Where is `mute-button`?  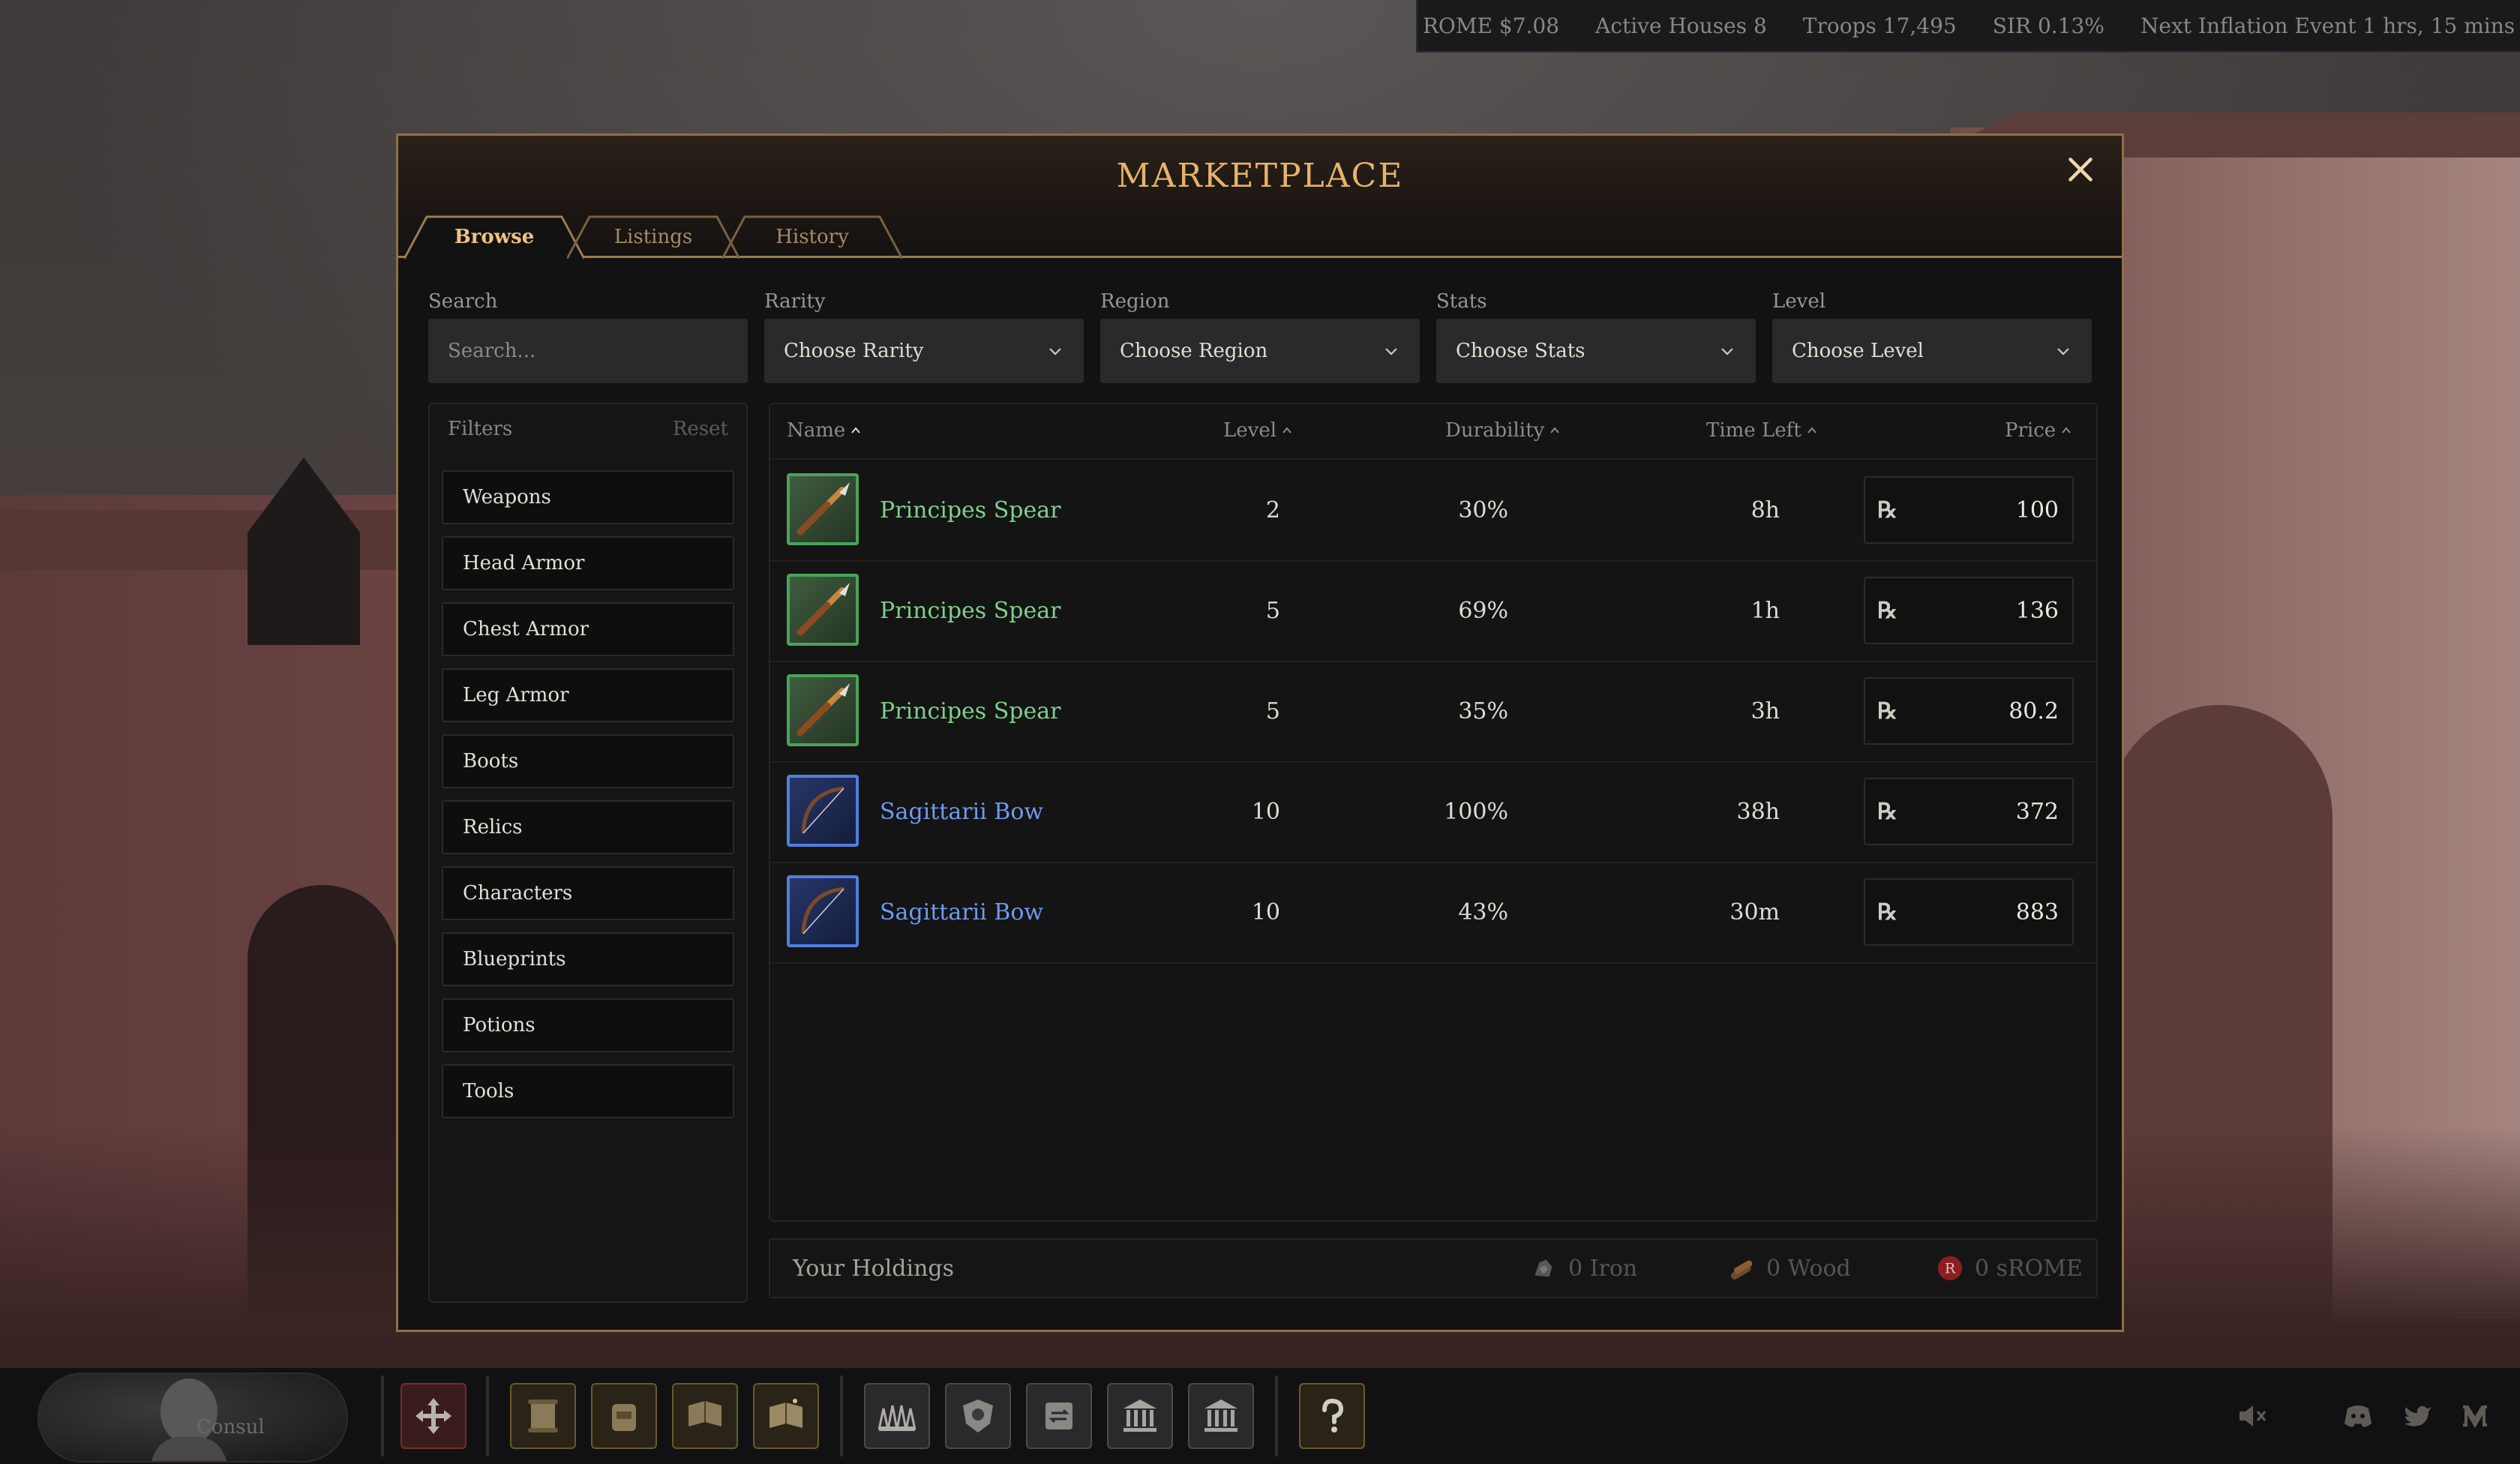 mute-button is located at coordinates (2251, 1416).